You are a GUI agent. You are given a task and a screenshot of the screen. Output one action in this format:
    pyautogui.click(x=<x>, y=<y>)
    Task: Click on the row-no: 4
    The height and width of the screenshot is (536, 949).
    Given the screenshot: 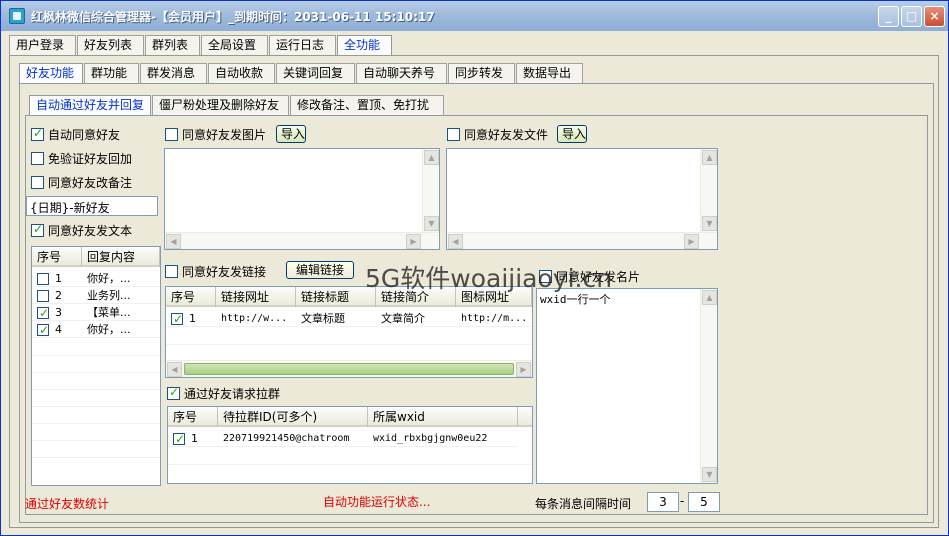 What is the action you would take?
    pyautogui.click(x=58, y=329)
    